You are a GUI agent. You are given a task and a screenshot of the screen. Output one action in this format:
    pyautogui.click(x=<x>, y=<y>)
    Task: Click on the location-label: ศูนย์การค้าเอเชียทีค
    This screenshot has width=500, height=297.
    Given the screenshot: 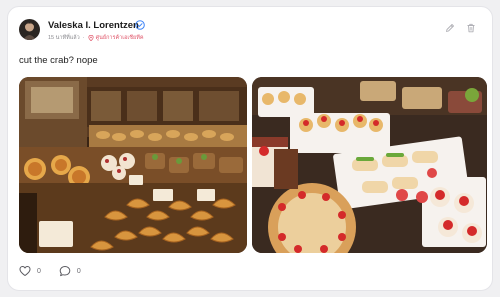 What is the action you would take?
    pyautogui.click(x=119, y=38)
    